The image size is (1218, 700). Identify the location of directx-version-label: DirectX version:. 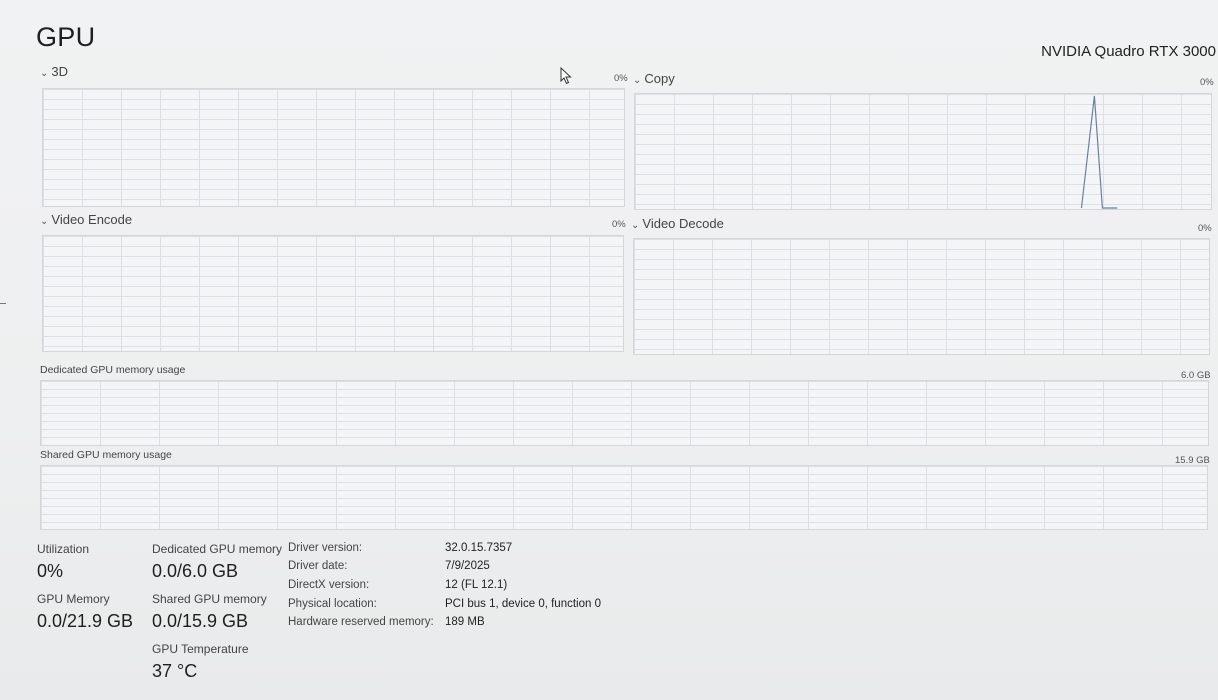
(329, 585).